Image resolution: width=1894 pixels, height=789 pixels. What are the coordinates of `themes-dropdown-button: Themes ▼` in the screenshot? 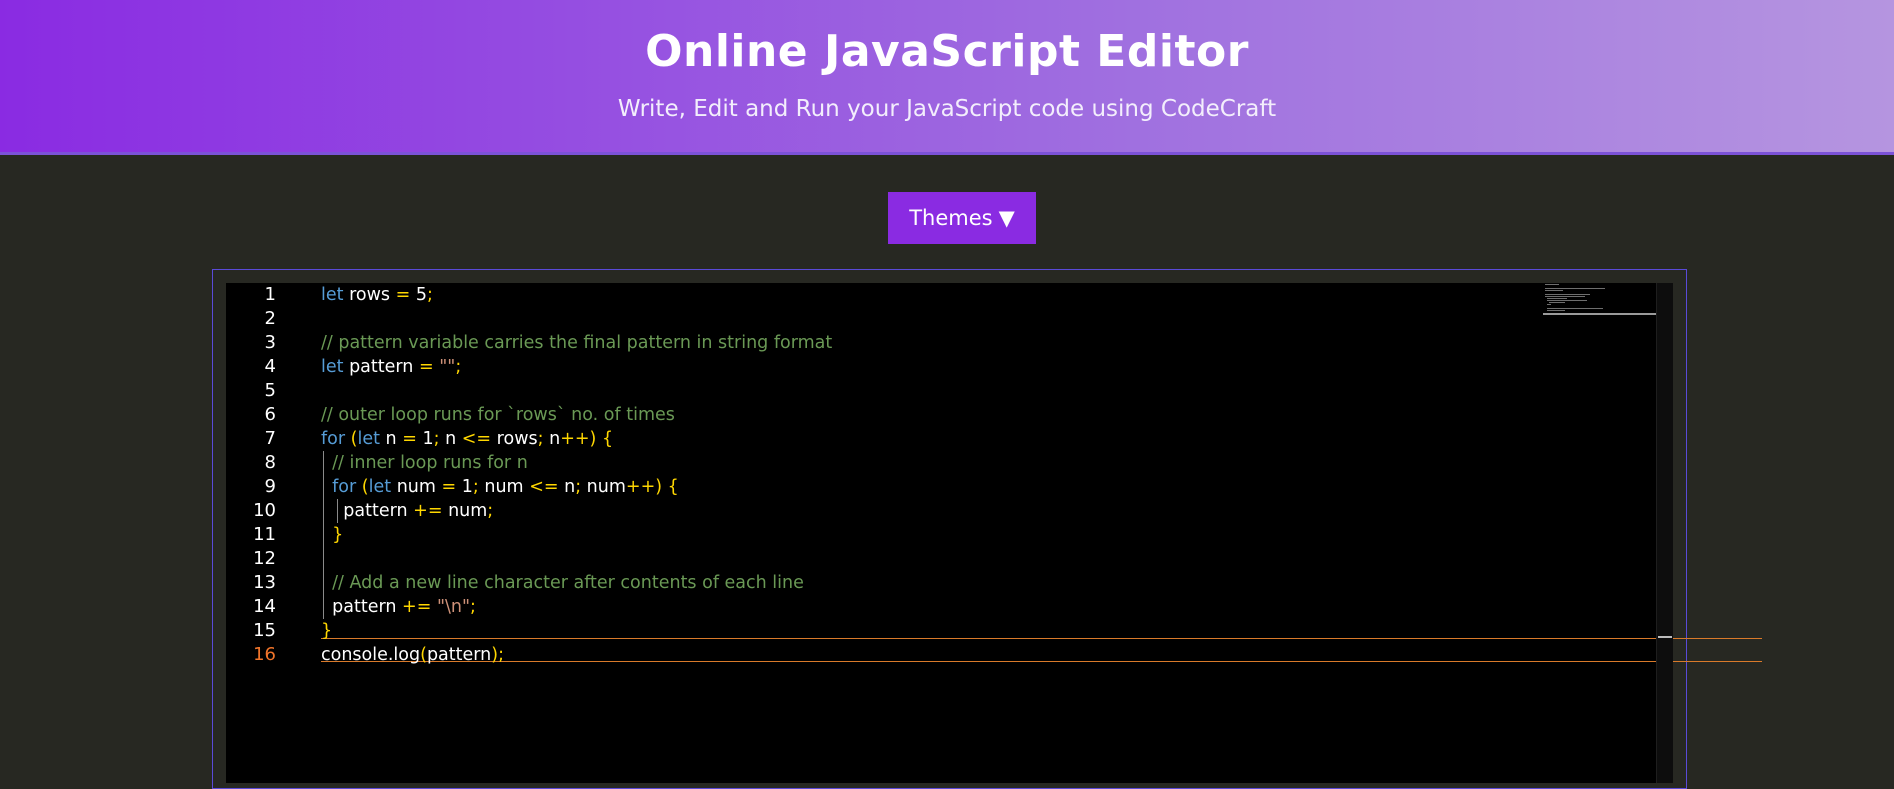 It's located at (962, 218).